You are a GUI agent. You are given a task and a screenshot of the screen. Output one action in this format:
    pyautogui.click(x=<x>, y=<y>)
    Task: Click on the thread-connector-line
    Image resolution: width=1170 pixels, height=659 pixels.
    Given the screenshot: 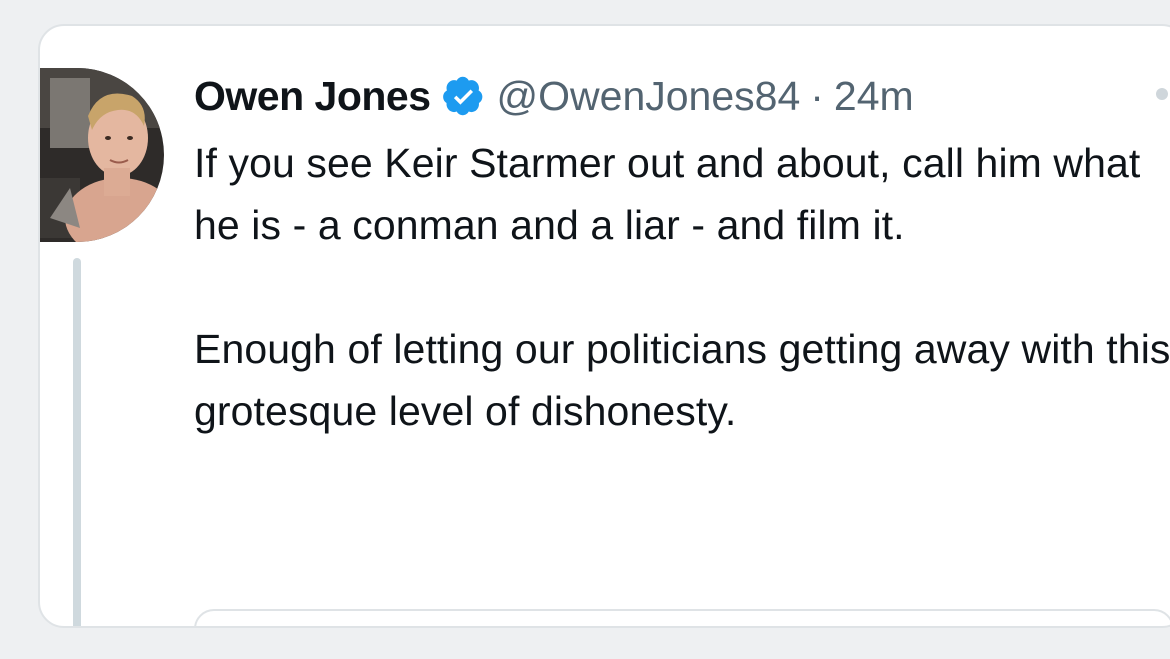 What is the action you would take?
    pyautogui.click(x=77, y=442)
    